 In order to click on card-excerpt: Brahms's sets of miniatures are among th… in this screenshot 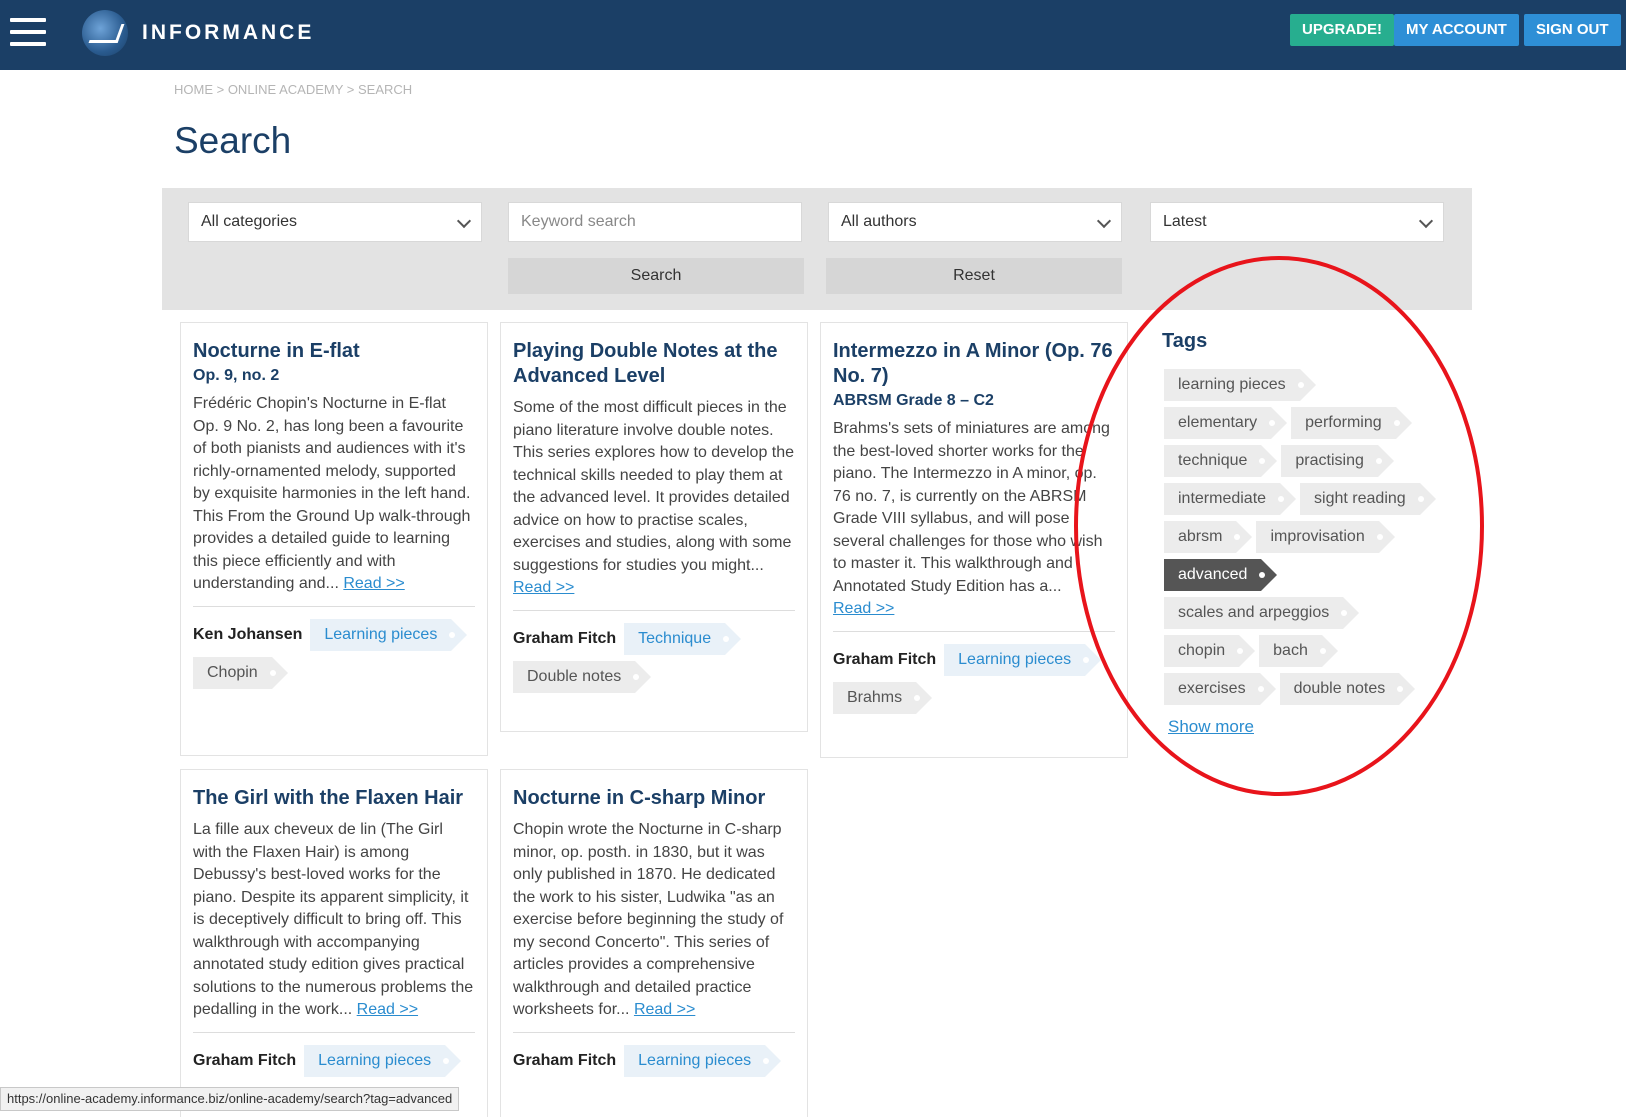, I will do `click(974, 519)`.